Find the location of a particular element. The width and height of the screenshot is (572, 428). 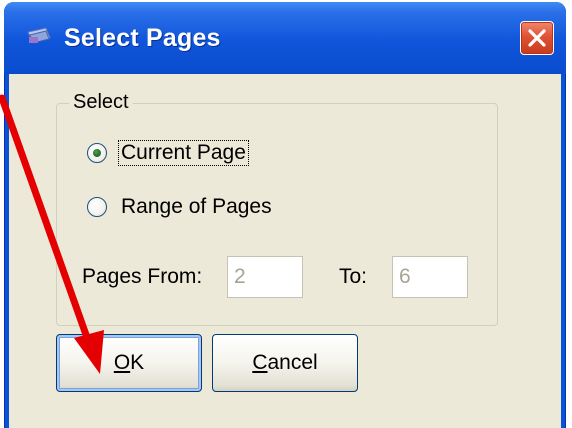

ok-button: OK is located at coordinates (129, 363).